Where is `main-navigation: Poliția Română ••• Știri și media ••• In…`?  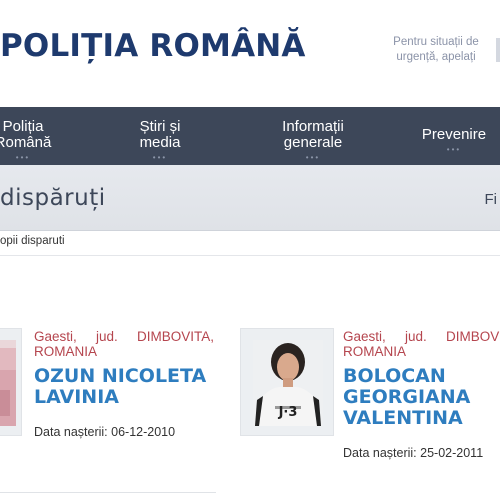
main-navigation: Poliția Română ••• Știri și media ••• In… is located at coordinates (250, 136).